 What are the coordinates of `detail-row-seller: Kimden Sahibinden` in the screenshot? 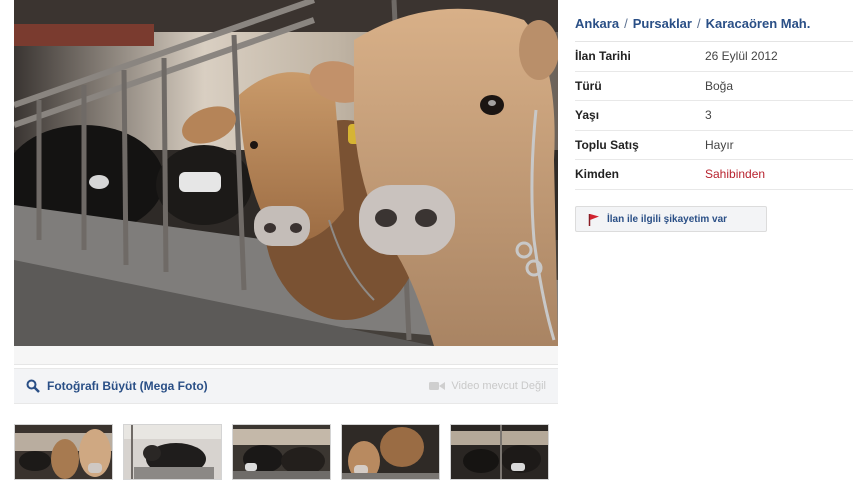 It's located at (714, 175).